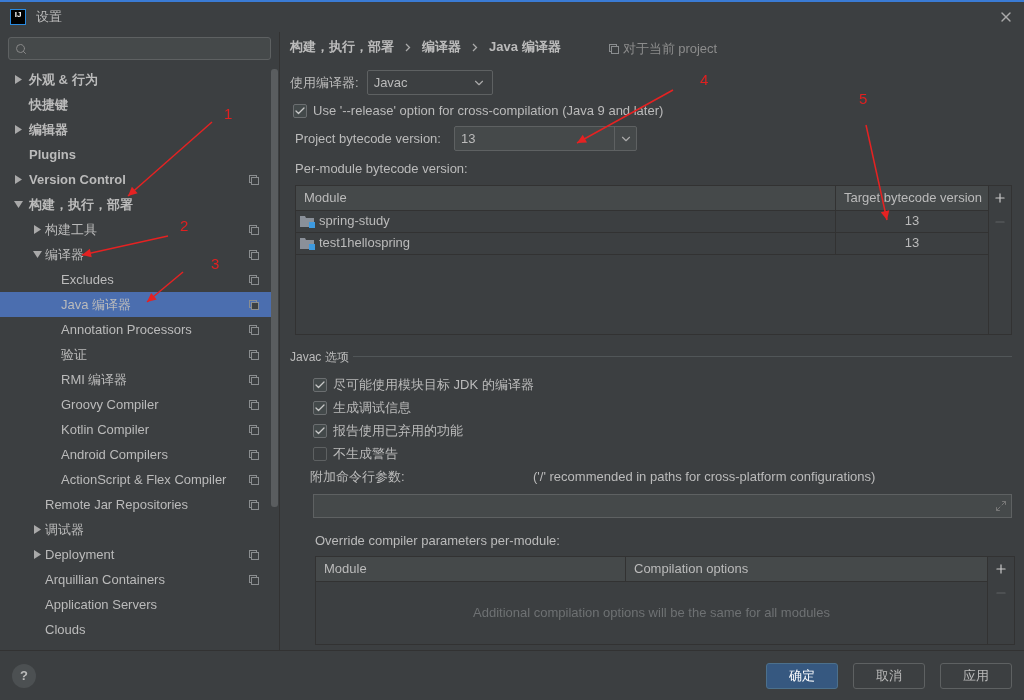 The image size is (1024, 700). What do you see at coordinates (437, 540) in the screenshot?
I see `section-label: Override compiler parameters per-module:` at bounding box center [437, 540].